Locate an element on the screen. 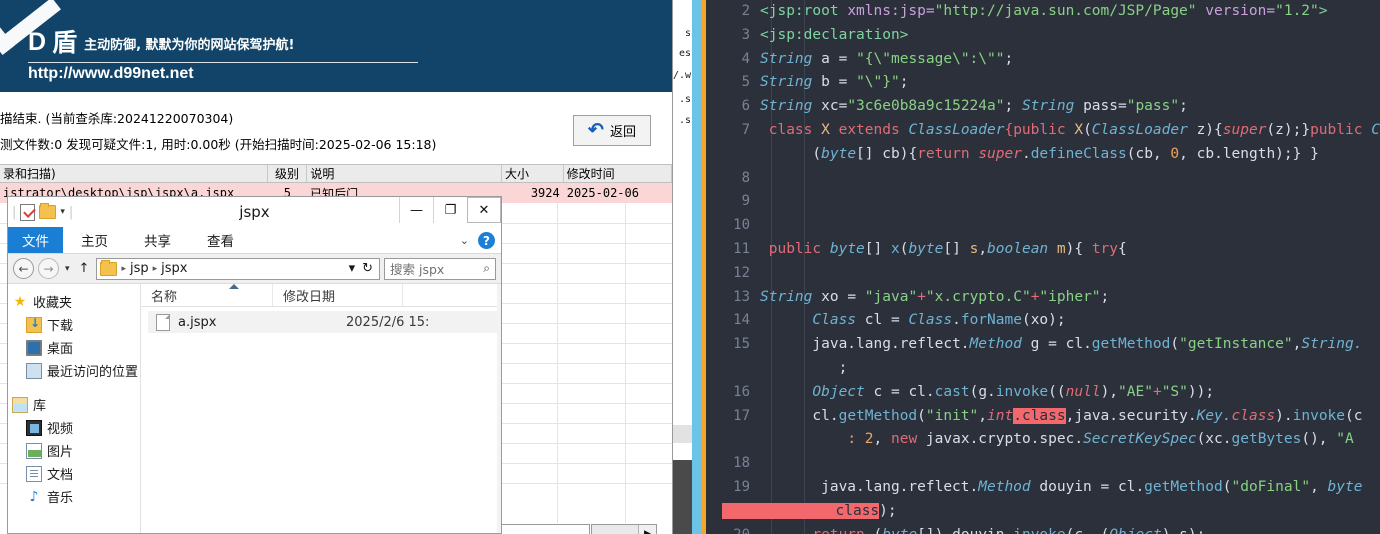 The image size is (1380, 534). file-list-header: 名称 修改日期 is located at coordinates (321, 295).